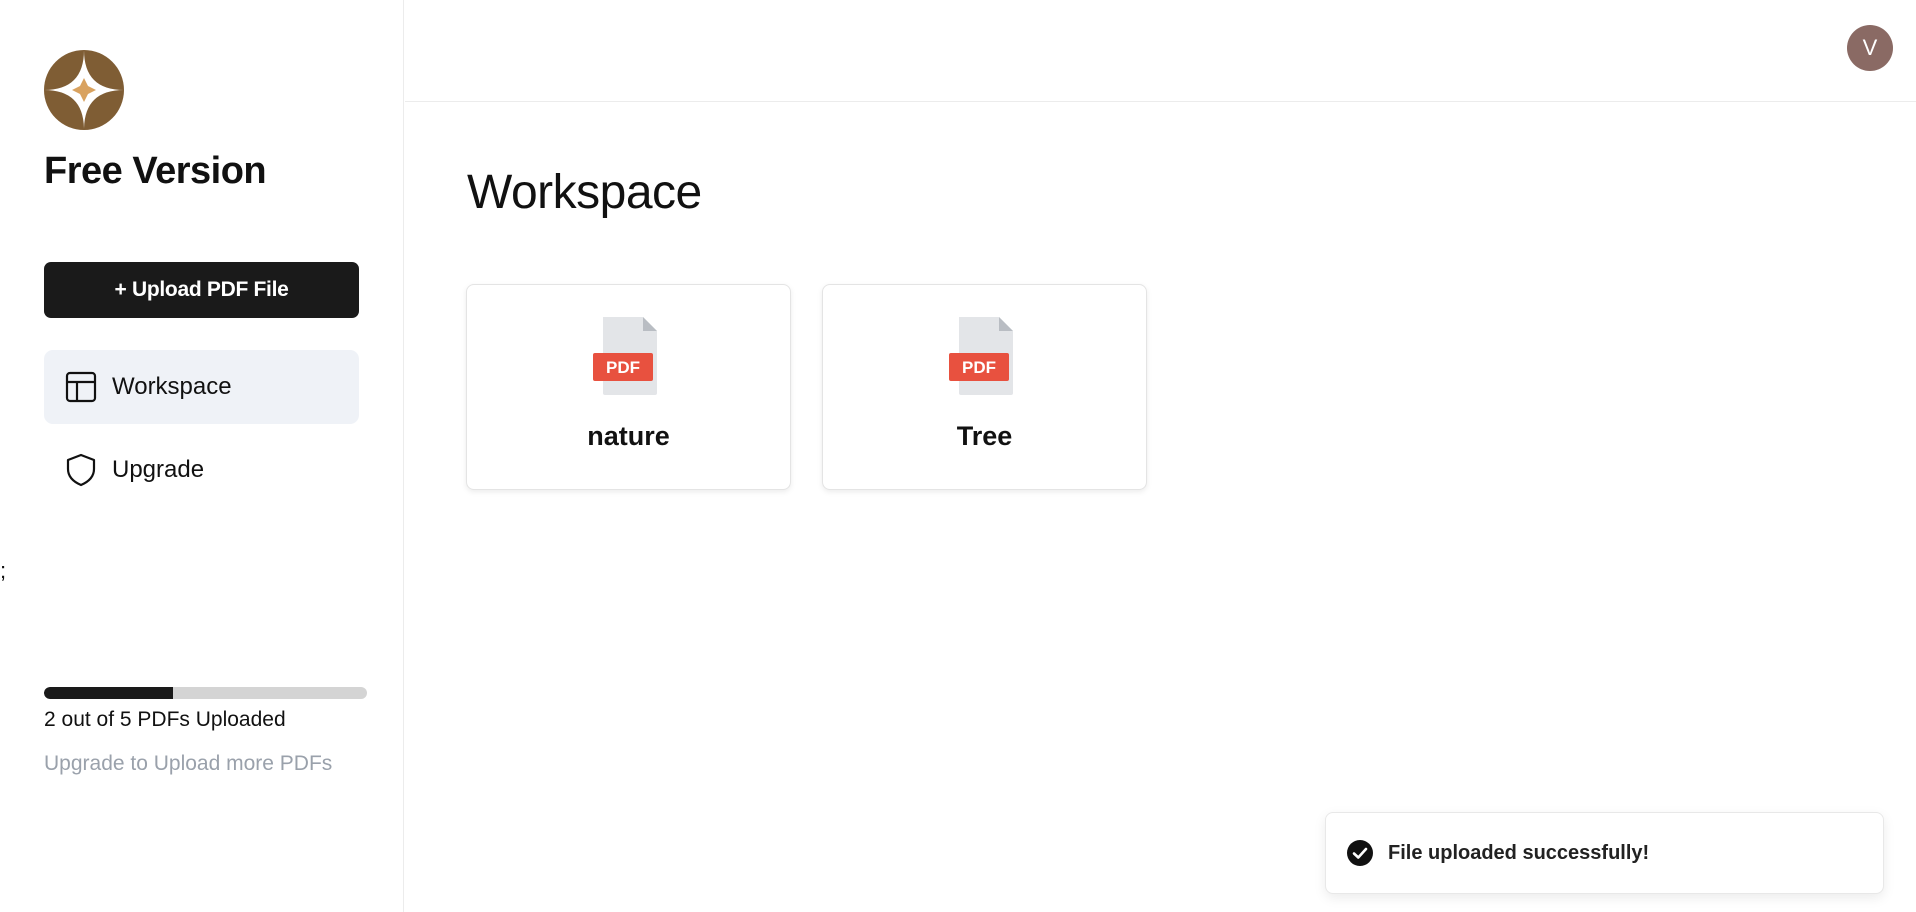 This screenshot has width=1916, height=912. I want to click on top-header: V, so click(1160, 51).